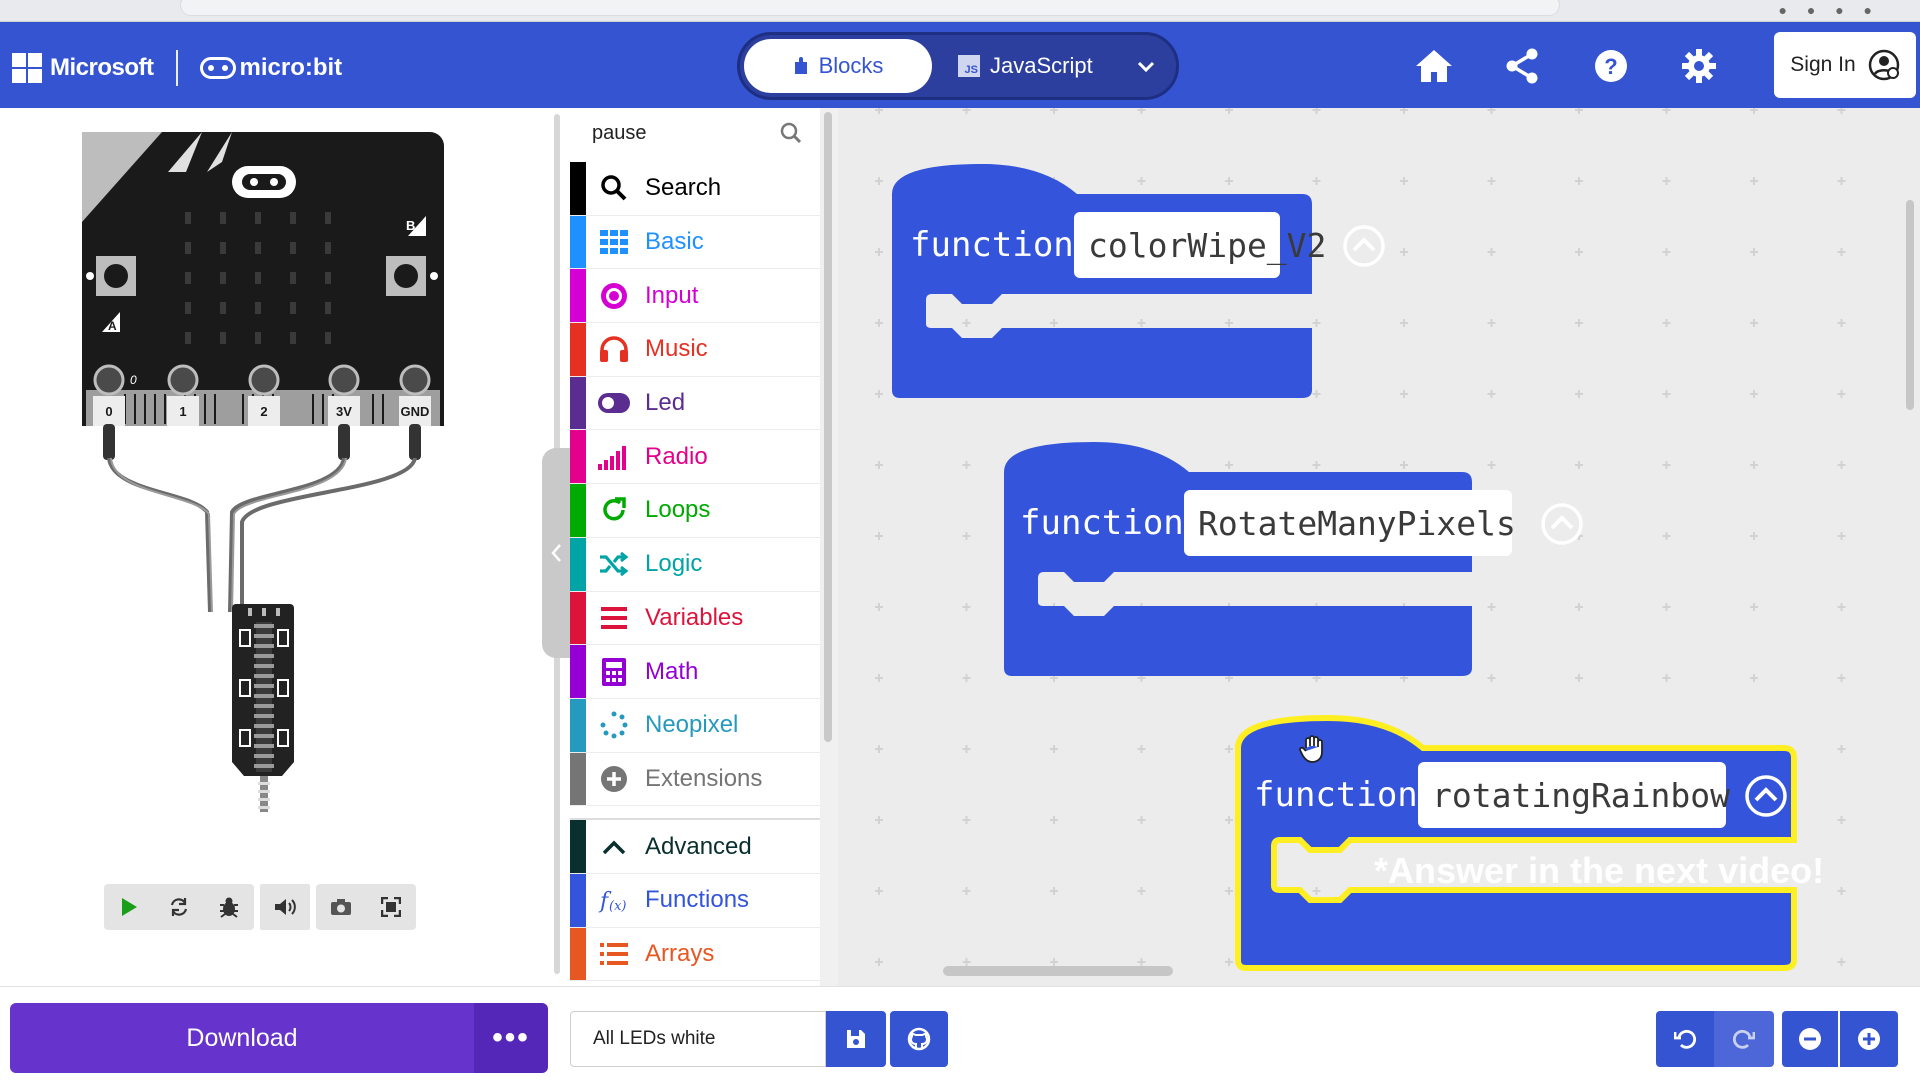  Describe the element at coordinates (674, 242) in the screenshot. I see `category-label: Basic` at that location.